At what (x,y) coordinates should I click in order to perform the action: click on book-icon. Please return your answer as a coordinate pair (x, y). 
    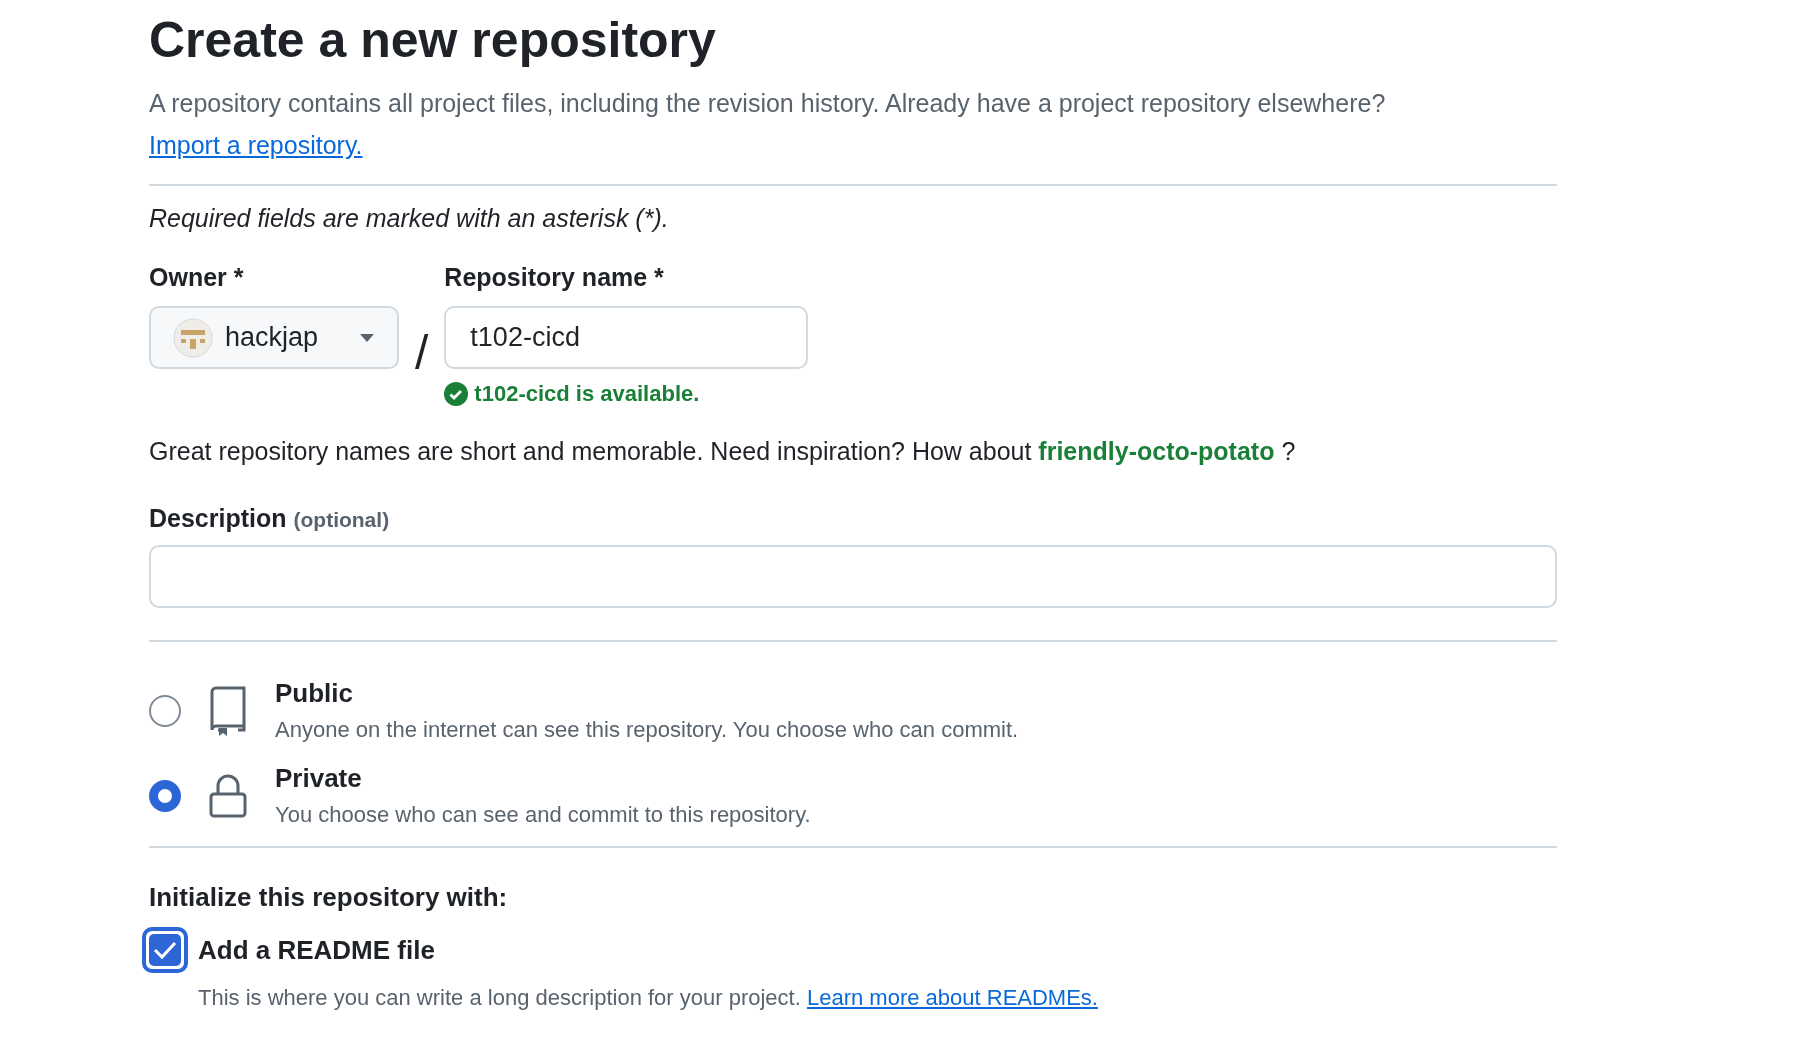
    Looking at the image, I should click on (228, 710).